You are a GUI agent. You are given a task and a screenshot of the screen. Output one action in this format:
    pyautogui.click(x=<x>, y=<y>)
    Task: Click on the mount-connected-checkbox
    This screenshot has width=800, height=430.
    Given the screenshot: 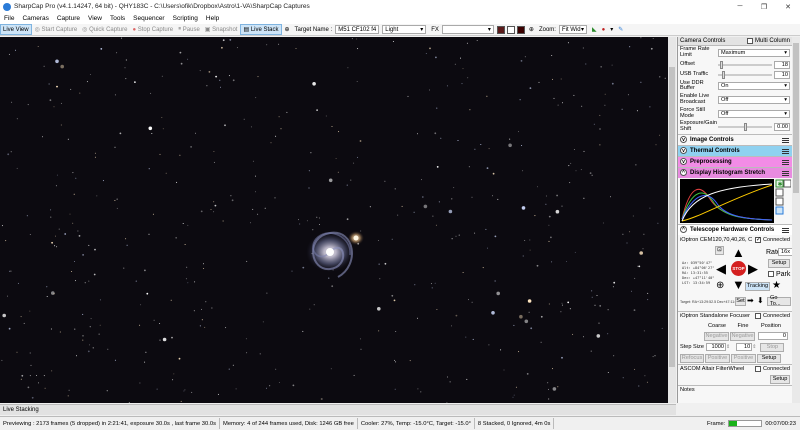 What is the action you would take?
    pyautogui.click(x=757, y=239)
    